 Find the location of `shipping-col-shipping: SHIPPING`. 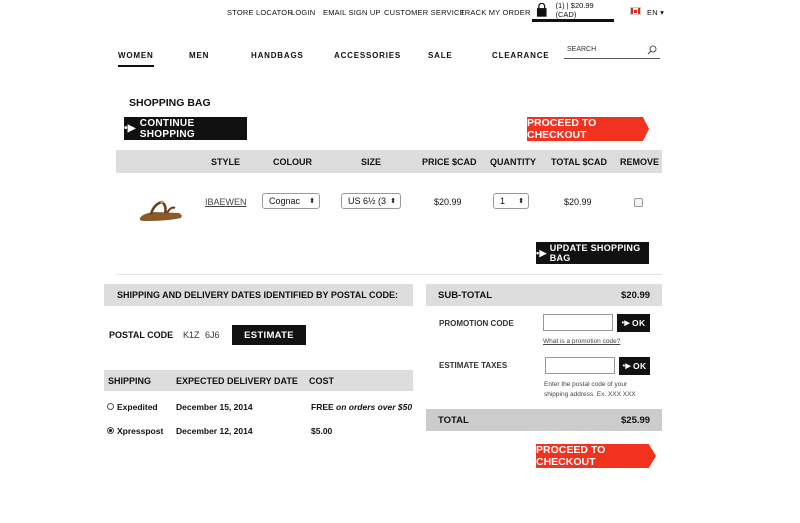

shipping-col-shipping: SHIPPING is located at coordinates (130, 381).